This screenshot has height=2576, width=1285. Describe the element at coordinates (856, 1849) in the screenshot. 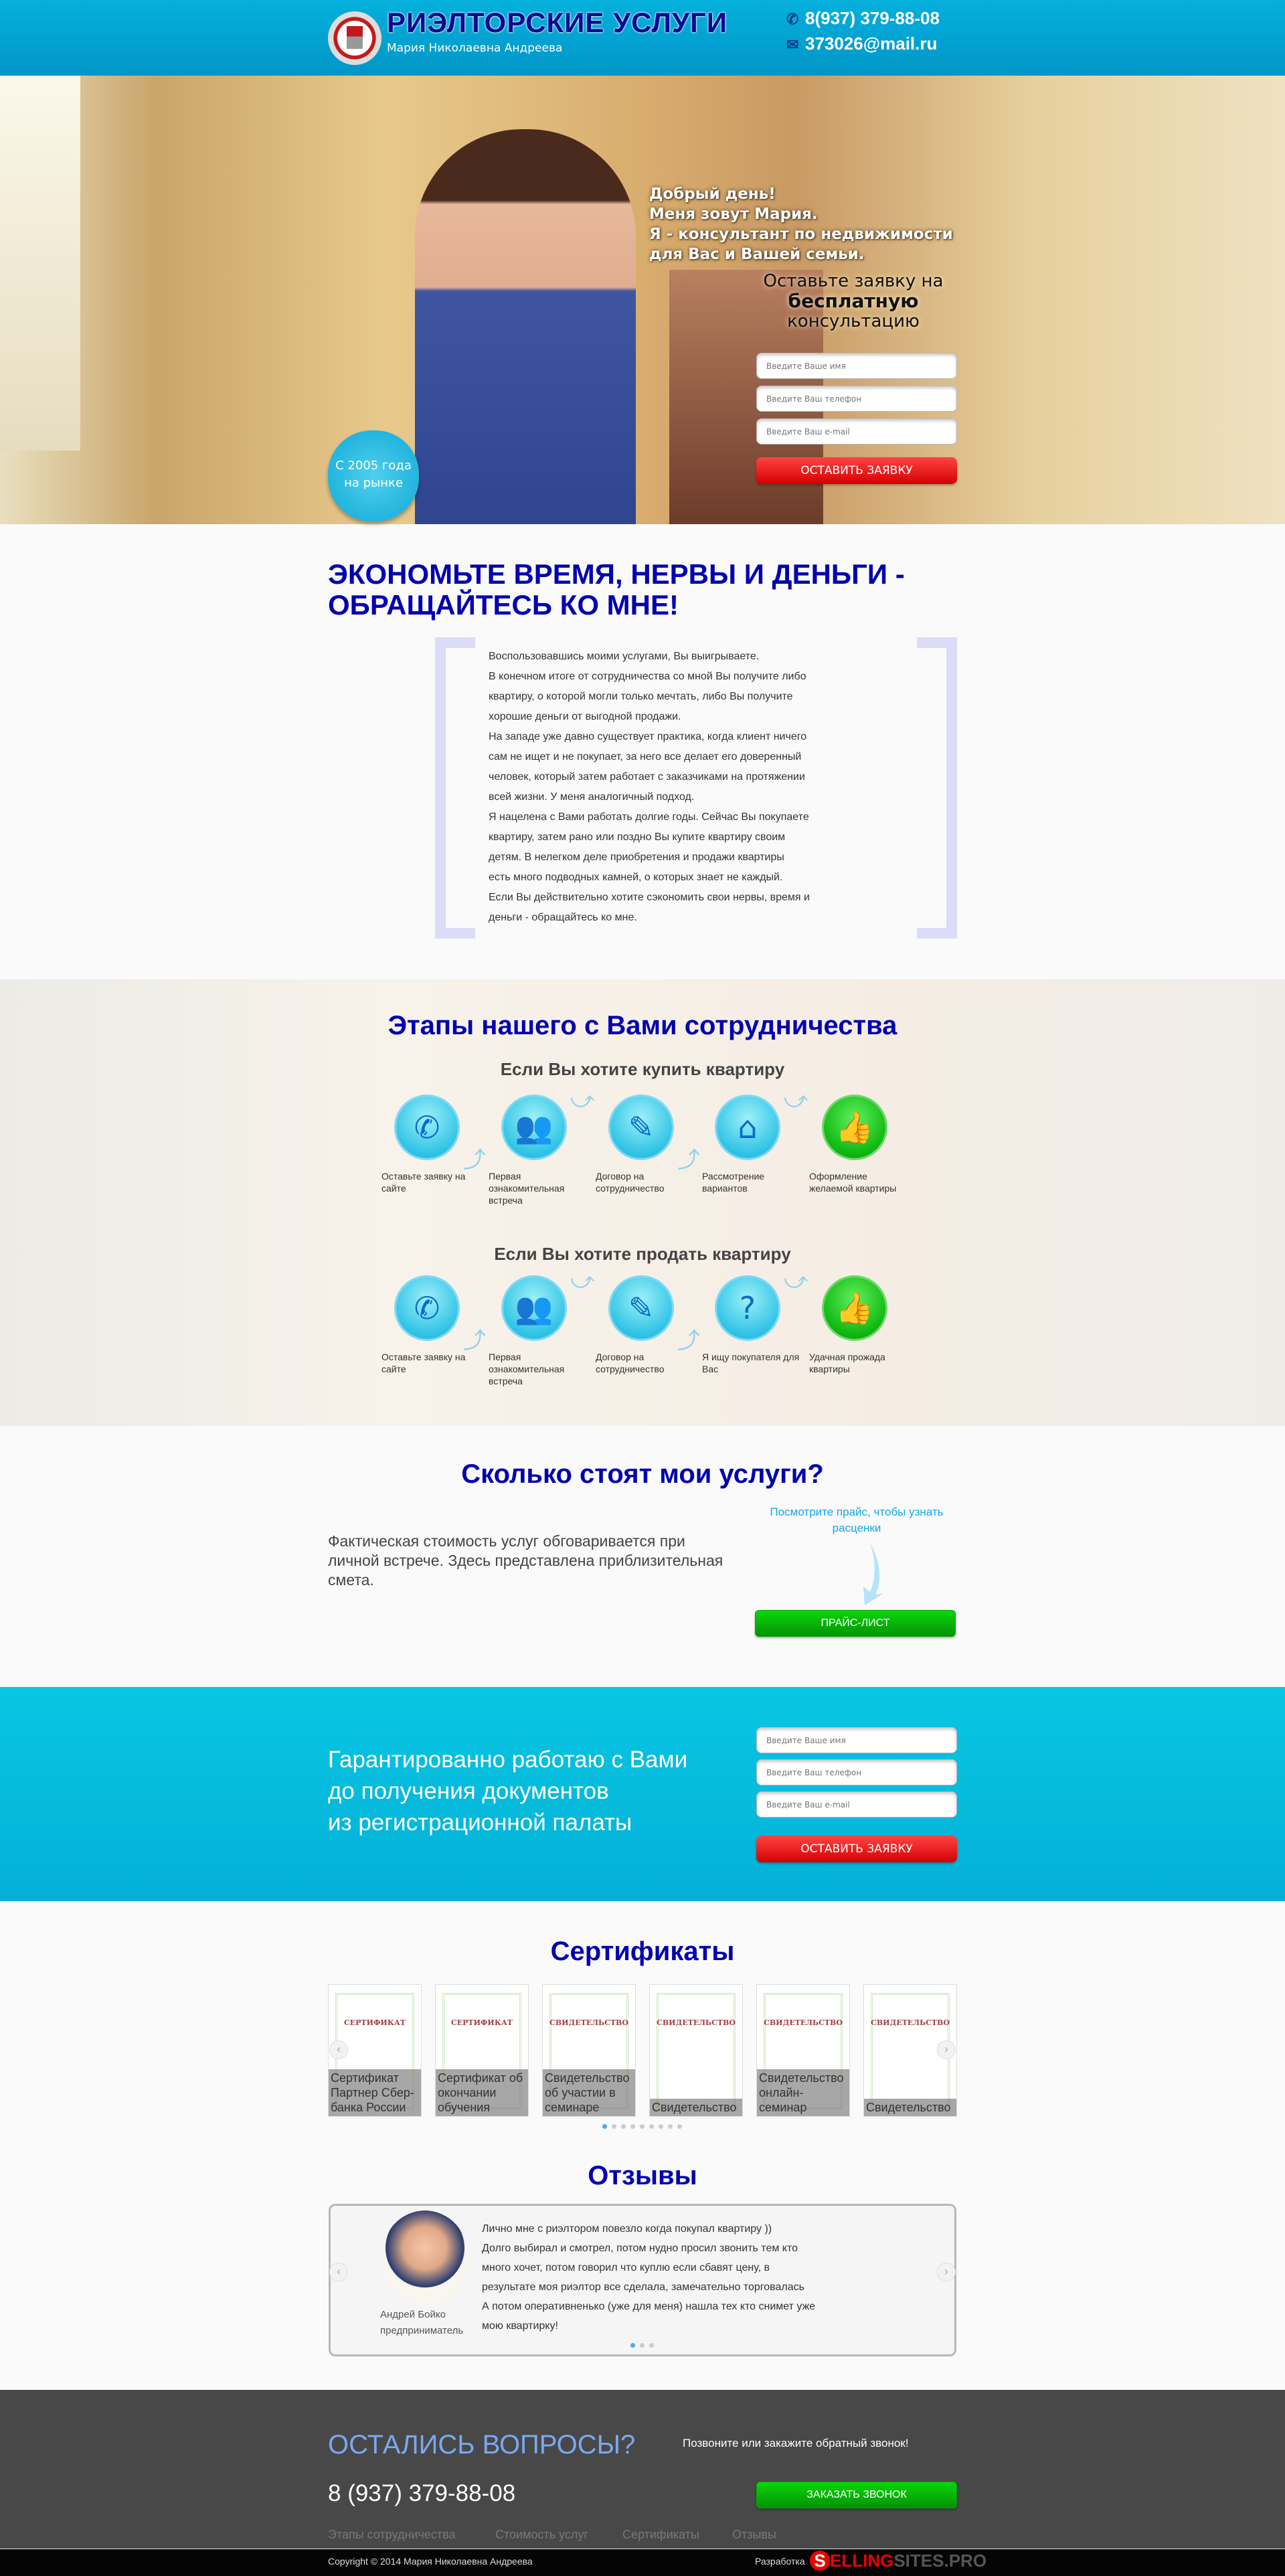

I see `guarantee-submit-button: ОСТАВИТЬ ЗАЯВКУ` at that location.